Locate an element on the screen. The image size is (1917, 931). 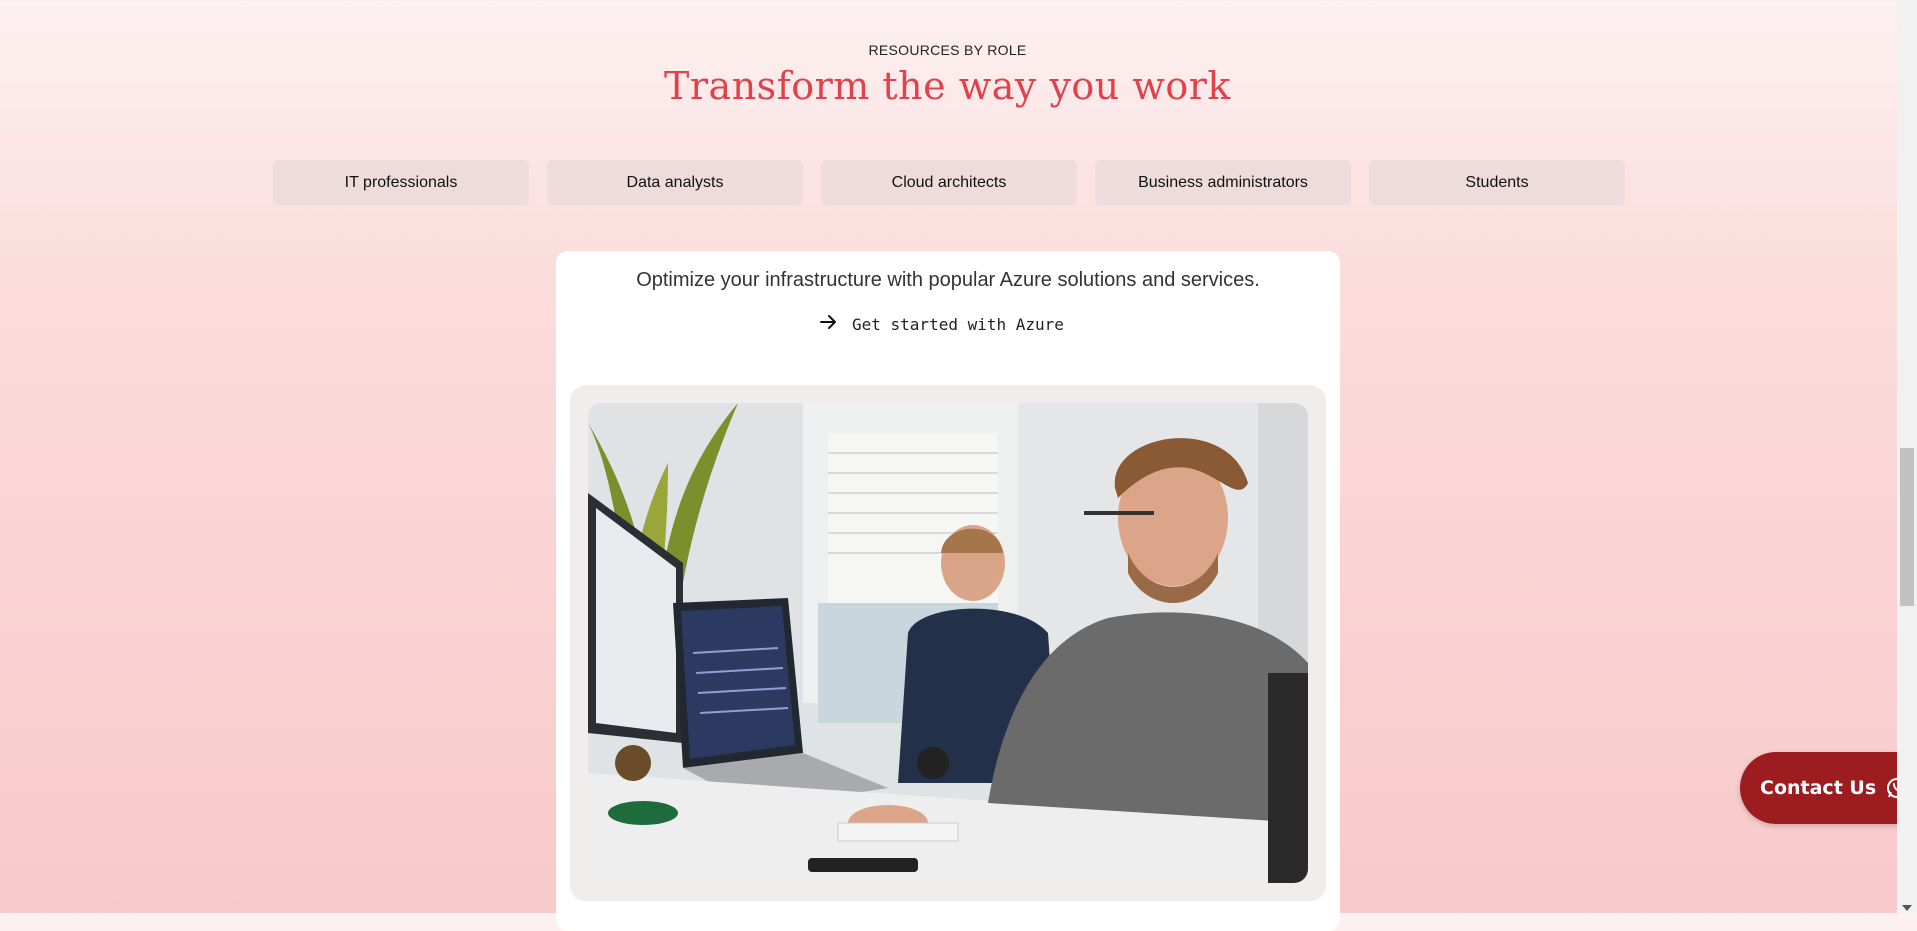
section-title: Transform the way you work is located at coordinates (947, 86).